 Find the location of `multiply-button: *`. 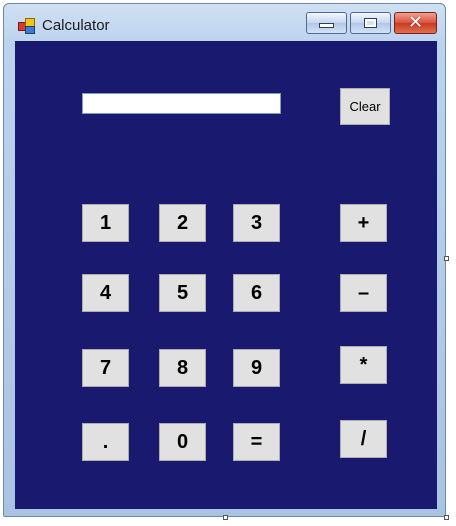

multiply-button: * is located at coordinates (363, 365).